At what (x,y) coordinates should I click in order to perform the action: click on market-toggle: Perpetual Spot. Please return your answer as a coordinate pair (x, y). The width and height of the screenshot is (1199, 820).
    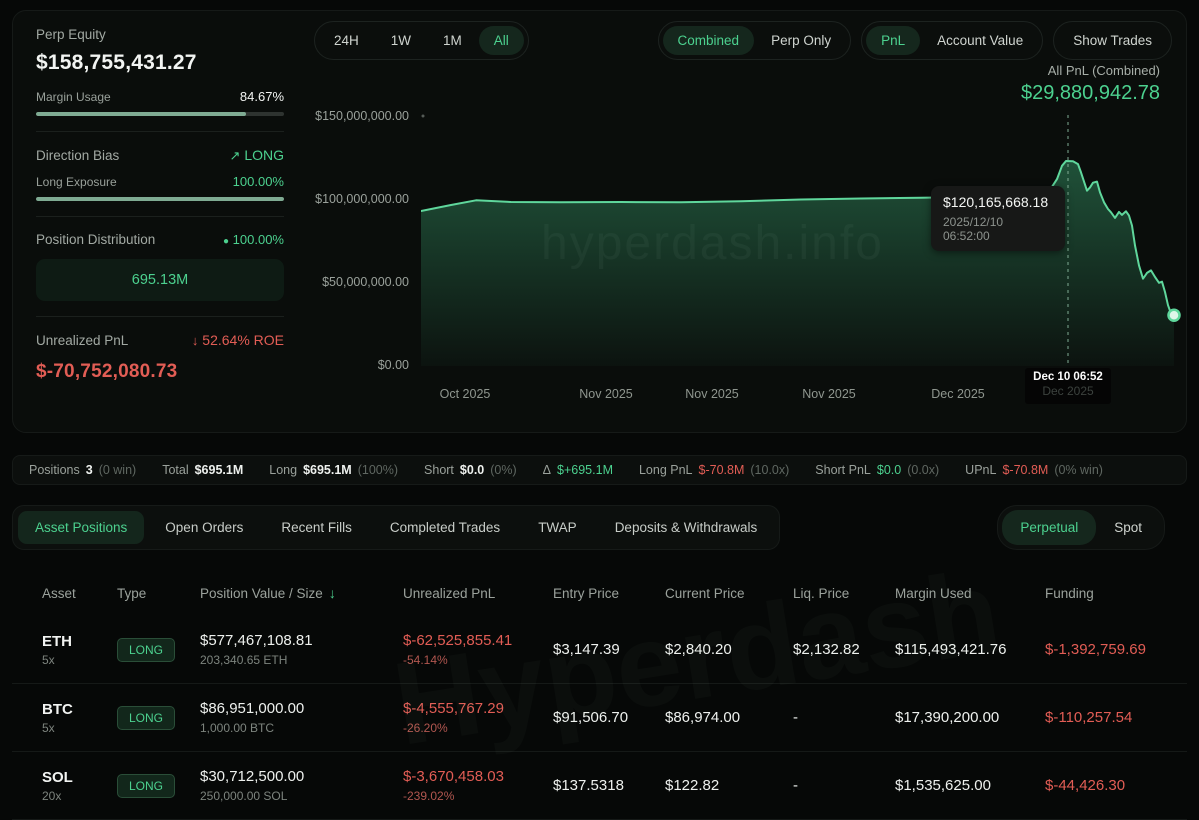
    Looking at the image, I should click on (1081, 527).